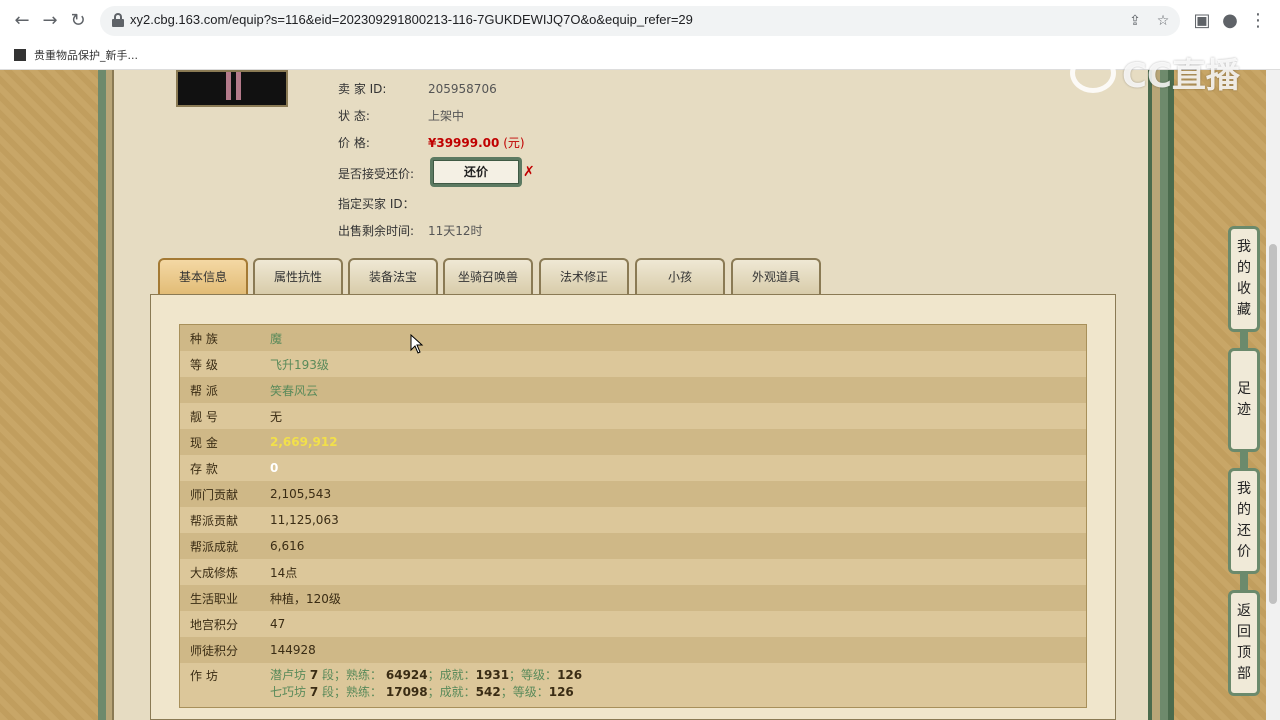 This screenshot has width=1280, height=720. I want to click on status-row: 状 态: 上架中, so click(401, 115).